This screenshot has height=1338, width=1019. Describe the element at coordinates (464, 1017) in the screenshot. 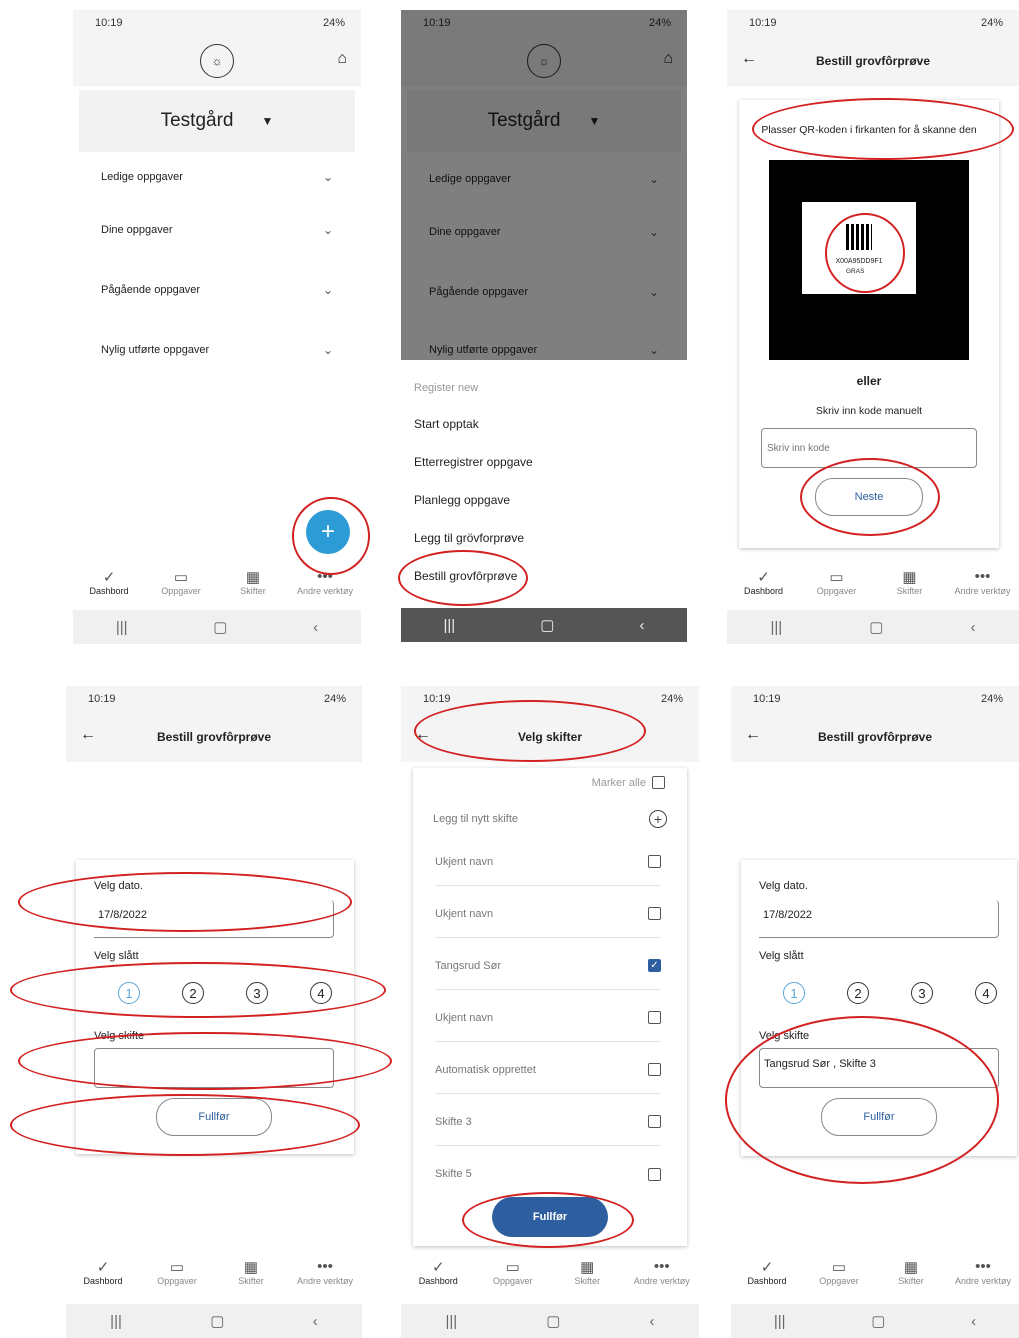

I see `field-name: Ukjent navn` at that location.